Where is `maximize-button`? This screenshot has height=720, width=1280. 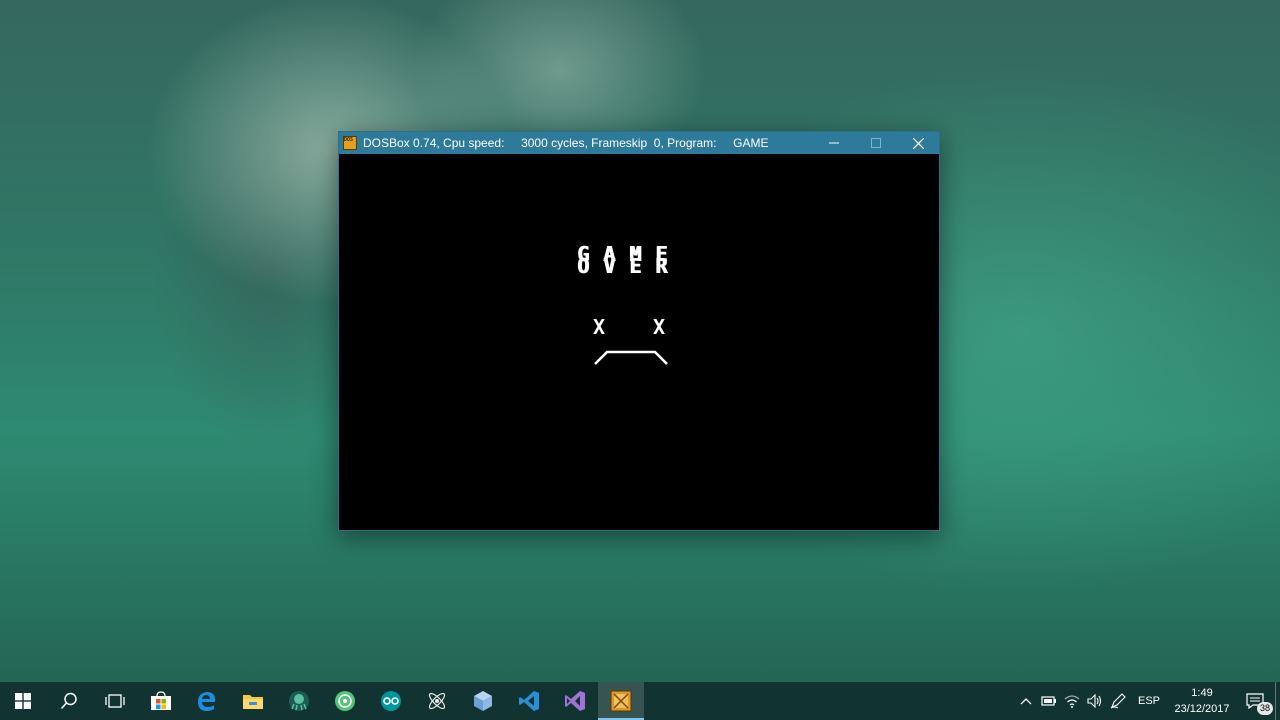
maximize-button is located at coordinates (876, 143).